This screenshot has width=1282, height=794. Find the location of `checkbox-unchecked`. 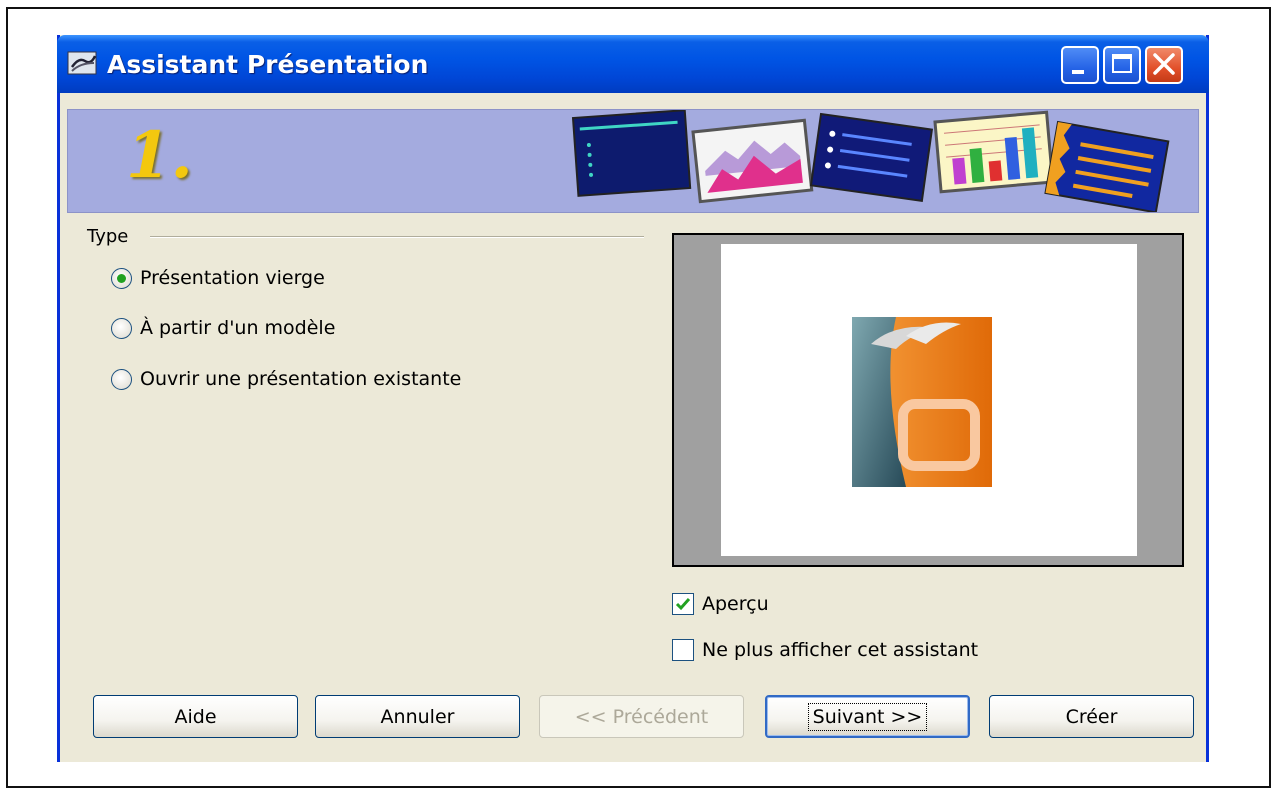

checkbox-unchecked is located at coordinates (683, 650).